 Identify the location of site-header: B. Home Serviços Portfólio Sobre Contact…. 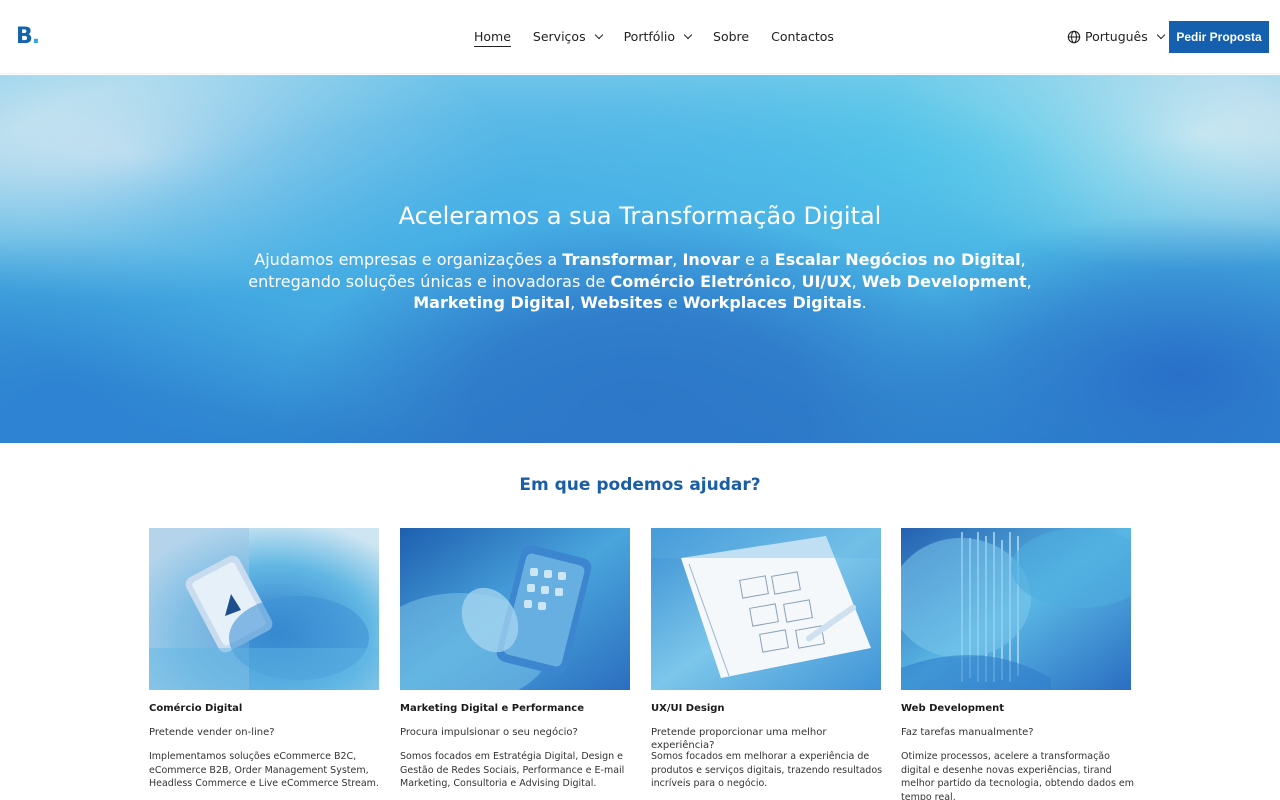
(640, 37).